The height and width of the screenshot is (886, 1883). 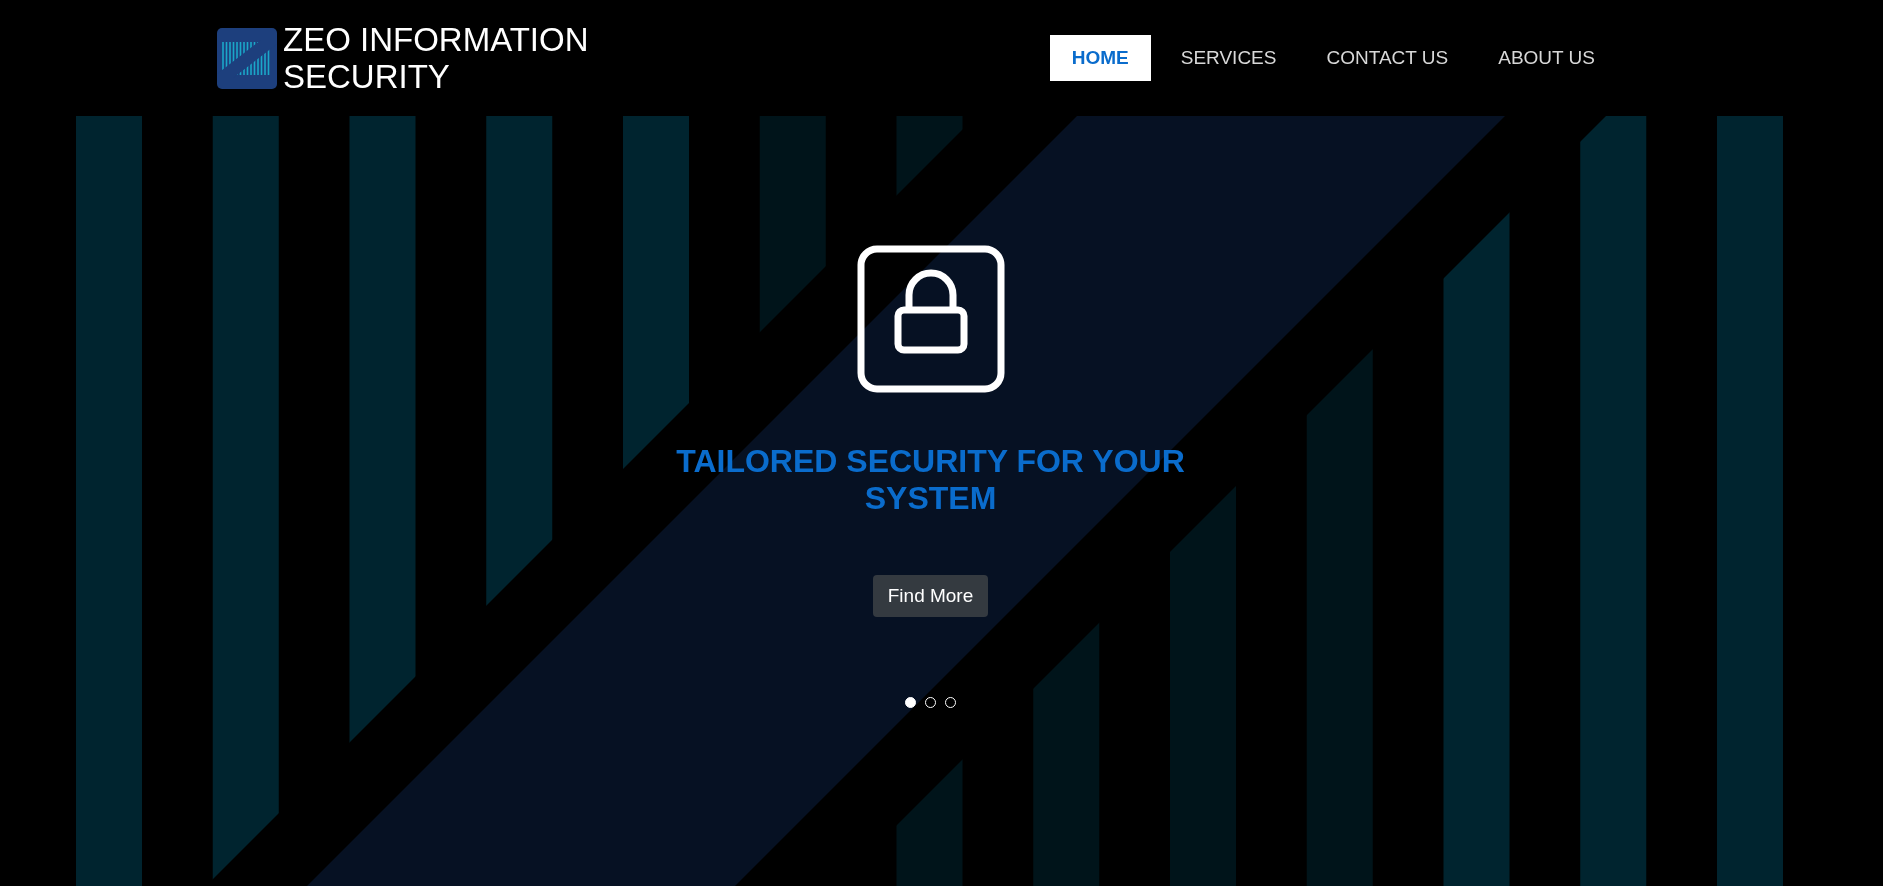 I want to click on nav-link: SERVICES, so click(x=1228, y=58).